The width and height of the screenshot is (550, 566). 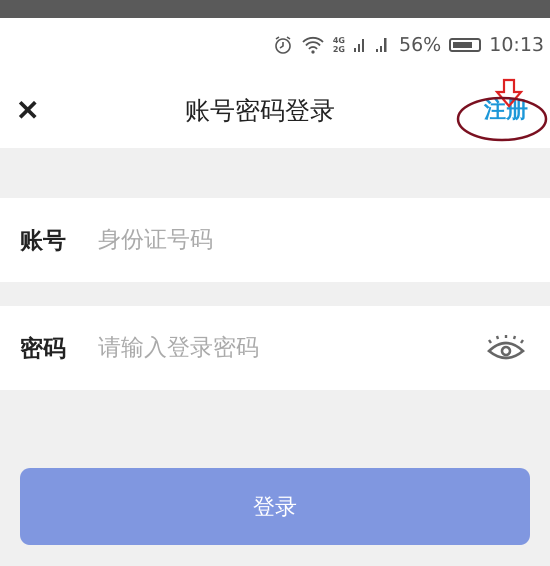 What do you see at coordinates (506, 348) in the screenshot?
I see `eye-icon` at bounding box center [506, 348].